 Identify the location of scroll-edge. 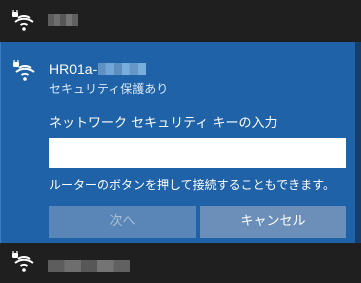
(358, 142).